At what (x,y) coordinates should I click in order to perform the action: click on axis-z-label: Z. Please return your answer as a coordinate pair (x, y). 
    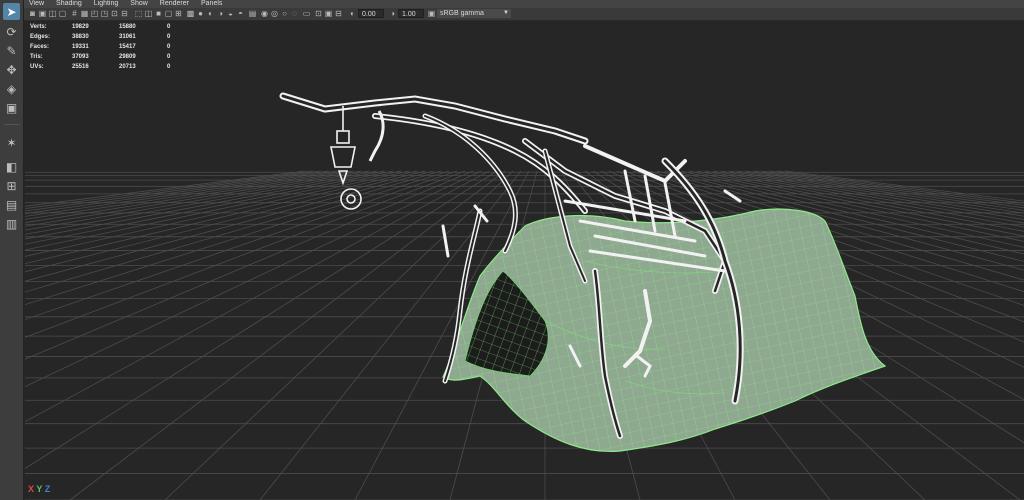
    Looking at the image, I should click on (47, 489).